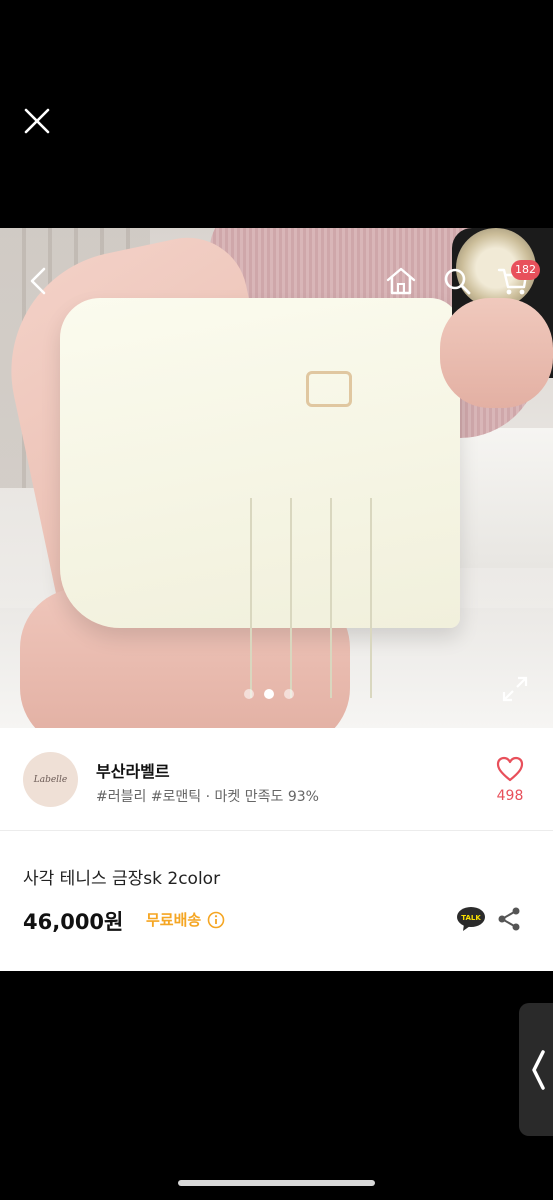 The width and height of the screenshot is (553, 1200). I want to click on close-button, so click(37, 121).